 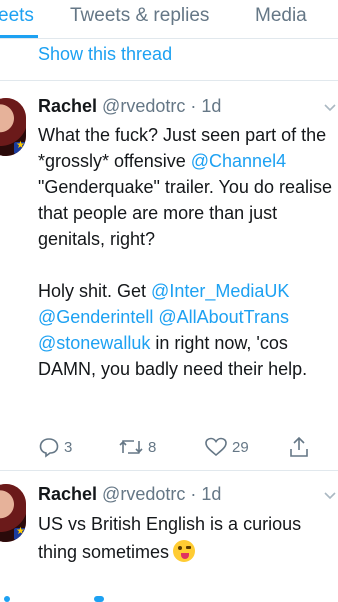 I want to click on reply-count: 3, so click(x=68, y=447).